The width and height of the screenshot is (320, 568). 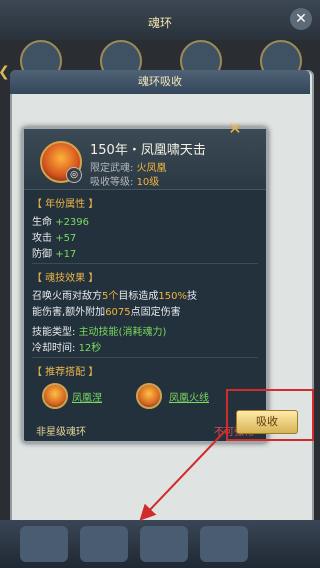 What do you see at coordinates (183, 475) in the screenshot?
I see `arrow-annotation` at bounding box center [183, 475].